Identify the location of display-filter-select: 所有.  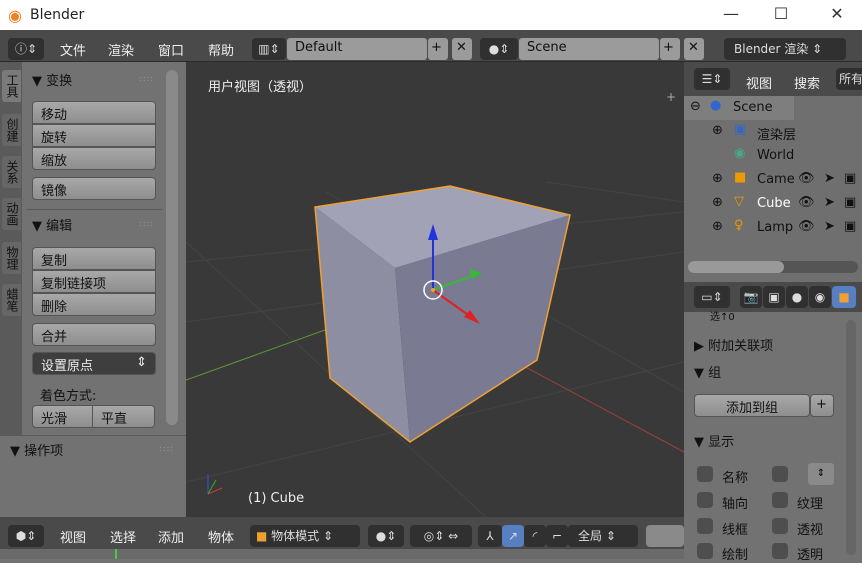
(849, 79).